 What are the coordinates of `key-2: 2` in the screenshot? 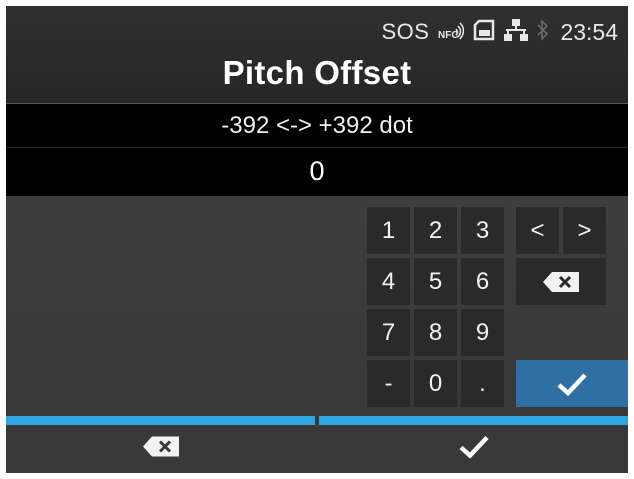 It's located at (435, 230).